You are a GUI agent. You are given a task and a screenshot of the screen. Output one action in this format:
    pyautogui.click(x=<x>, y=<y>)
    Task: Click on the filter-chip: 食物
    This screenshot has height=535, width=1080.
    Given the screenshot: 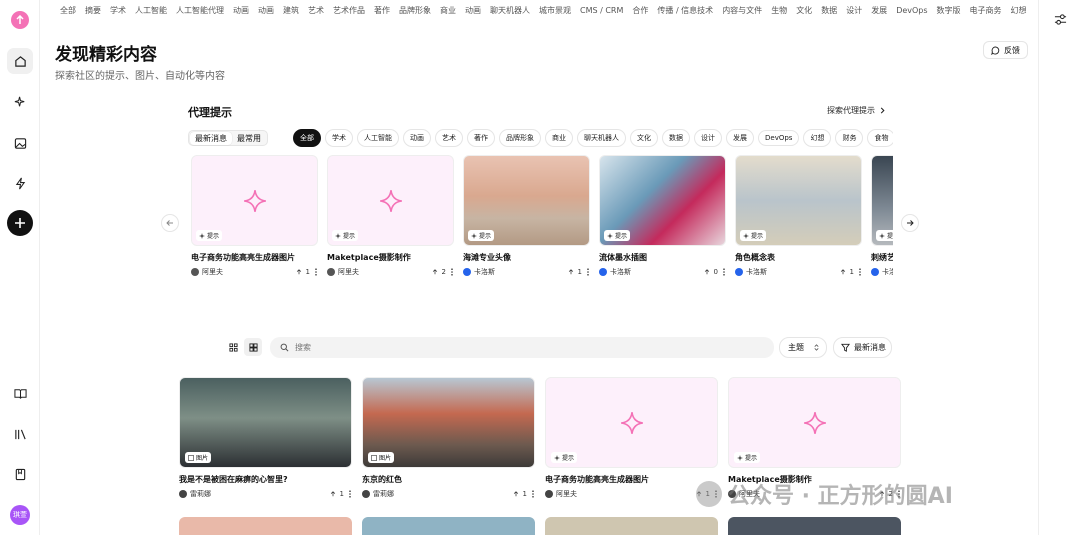 What is the action you would take?
    pyautogui.click(x=880, y=138)
    